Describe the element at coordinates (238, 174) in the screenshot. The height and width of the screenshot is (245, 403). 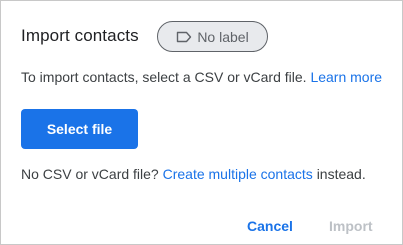
I see `create-multiple-contacts-link: Create multiple contacts` at that location.